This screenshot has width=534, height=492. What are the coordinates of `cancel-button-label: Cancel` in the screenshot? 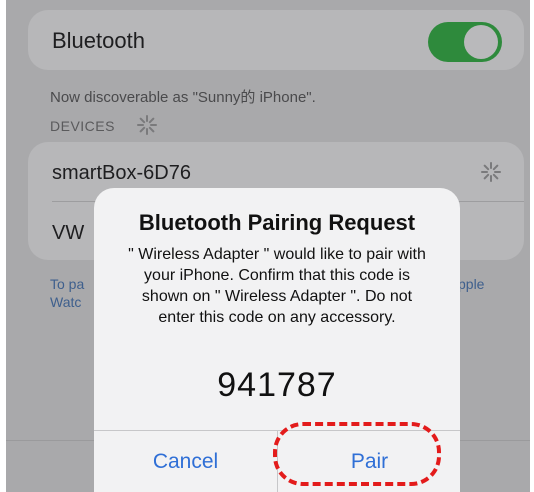 It's located at (185, 461).